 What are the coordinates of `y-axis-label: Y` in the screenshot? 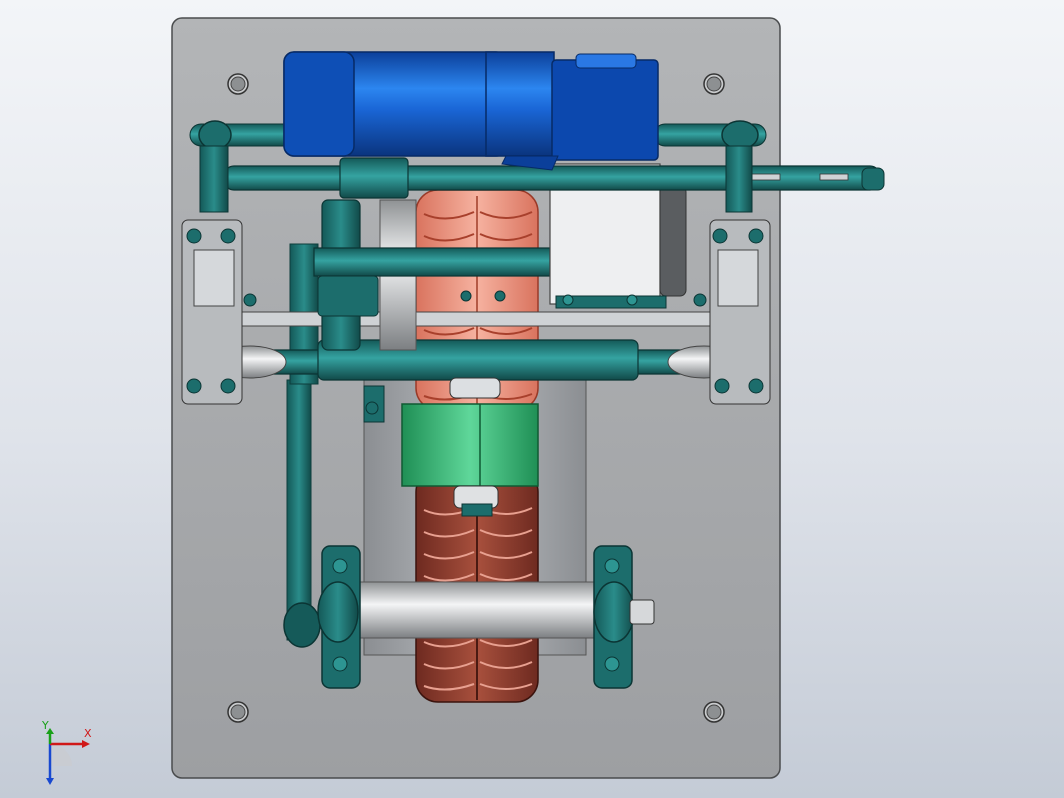 It's located at (45, 725).